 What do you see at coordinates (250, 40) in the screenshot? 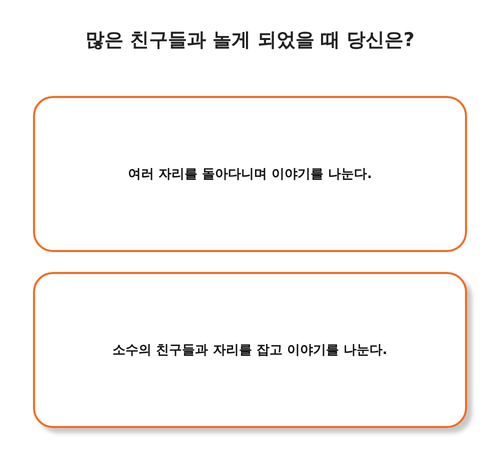
I see `question-title: 많은 친구들과 놀게 되었을 때 당신은?` at bounding box center [250, 40].